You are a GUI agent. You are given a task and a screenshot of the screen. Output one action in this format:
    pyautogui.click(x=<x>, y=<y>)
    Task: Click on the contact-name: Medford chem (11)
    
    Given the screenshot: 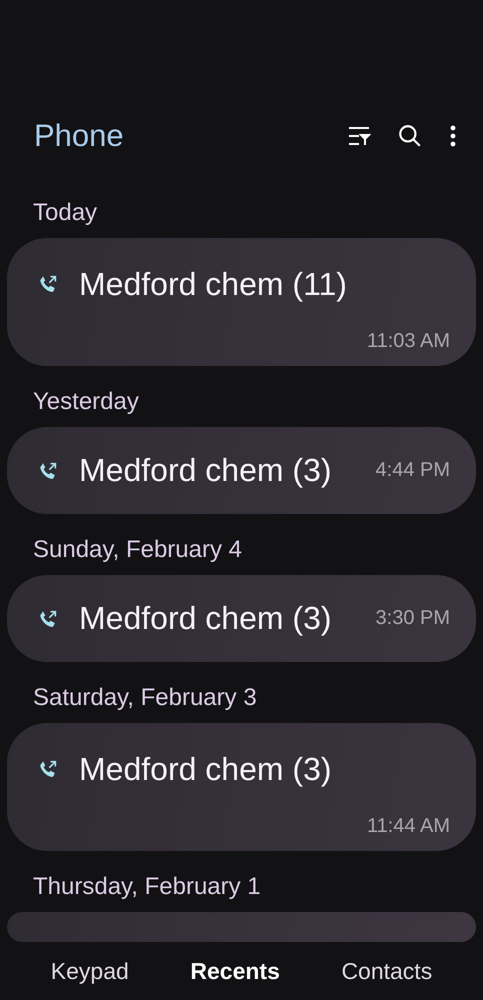 What is the action you would take?
    pyautogui.click(x=213, y=284)
    